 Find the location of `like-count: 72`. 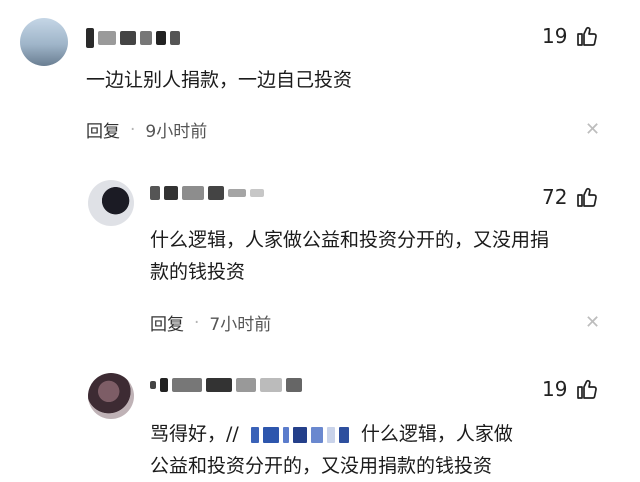

like-count: 72 is located at coordinates (555, 197).